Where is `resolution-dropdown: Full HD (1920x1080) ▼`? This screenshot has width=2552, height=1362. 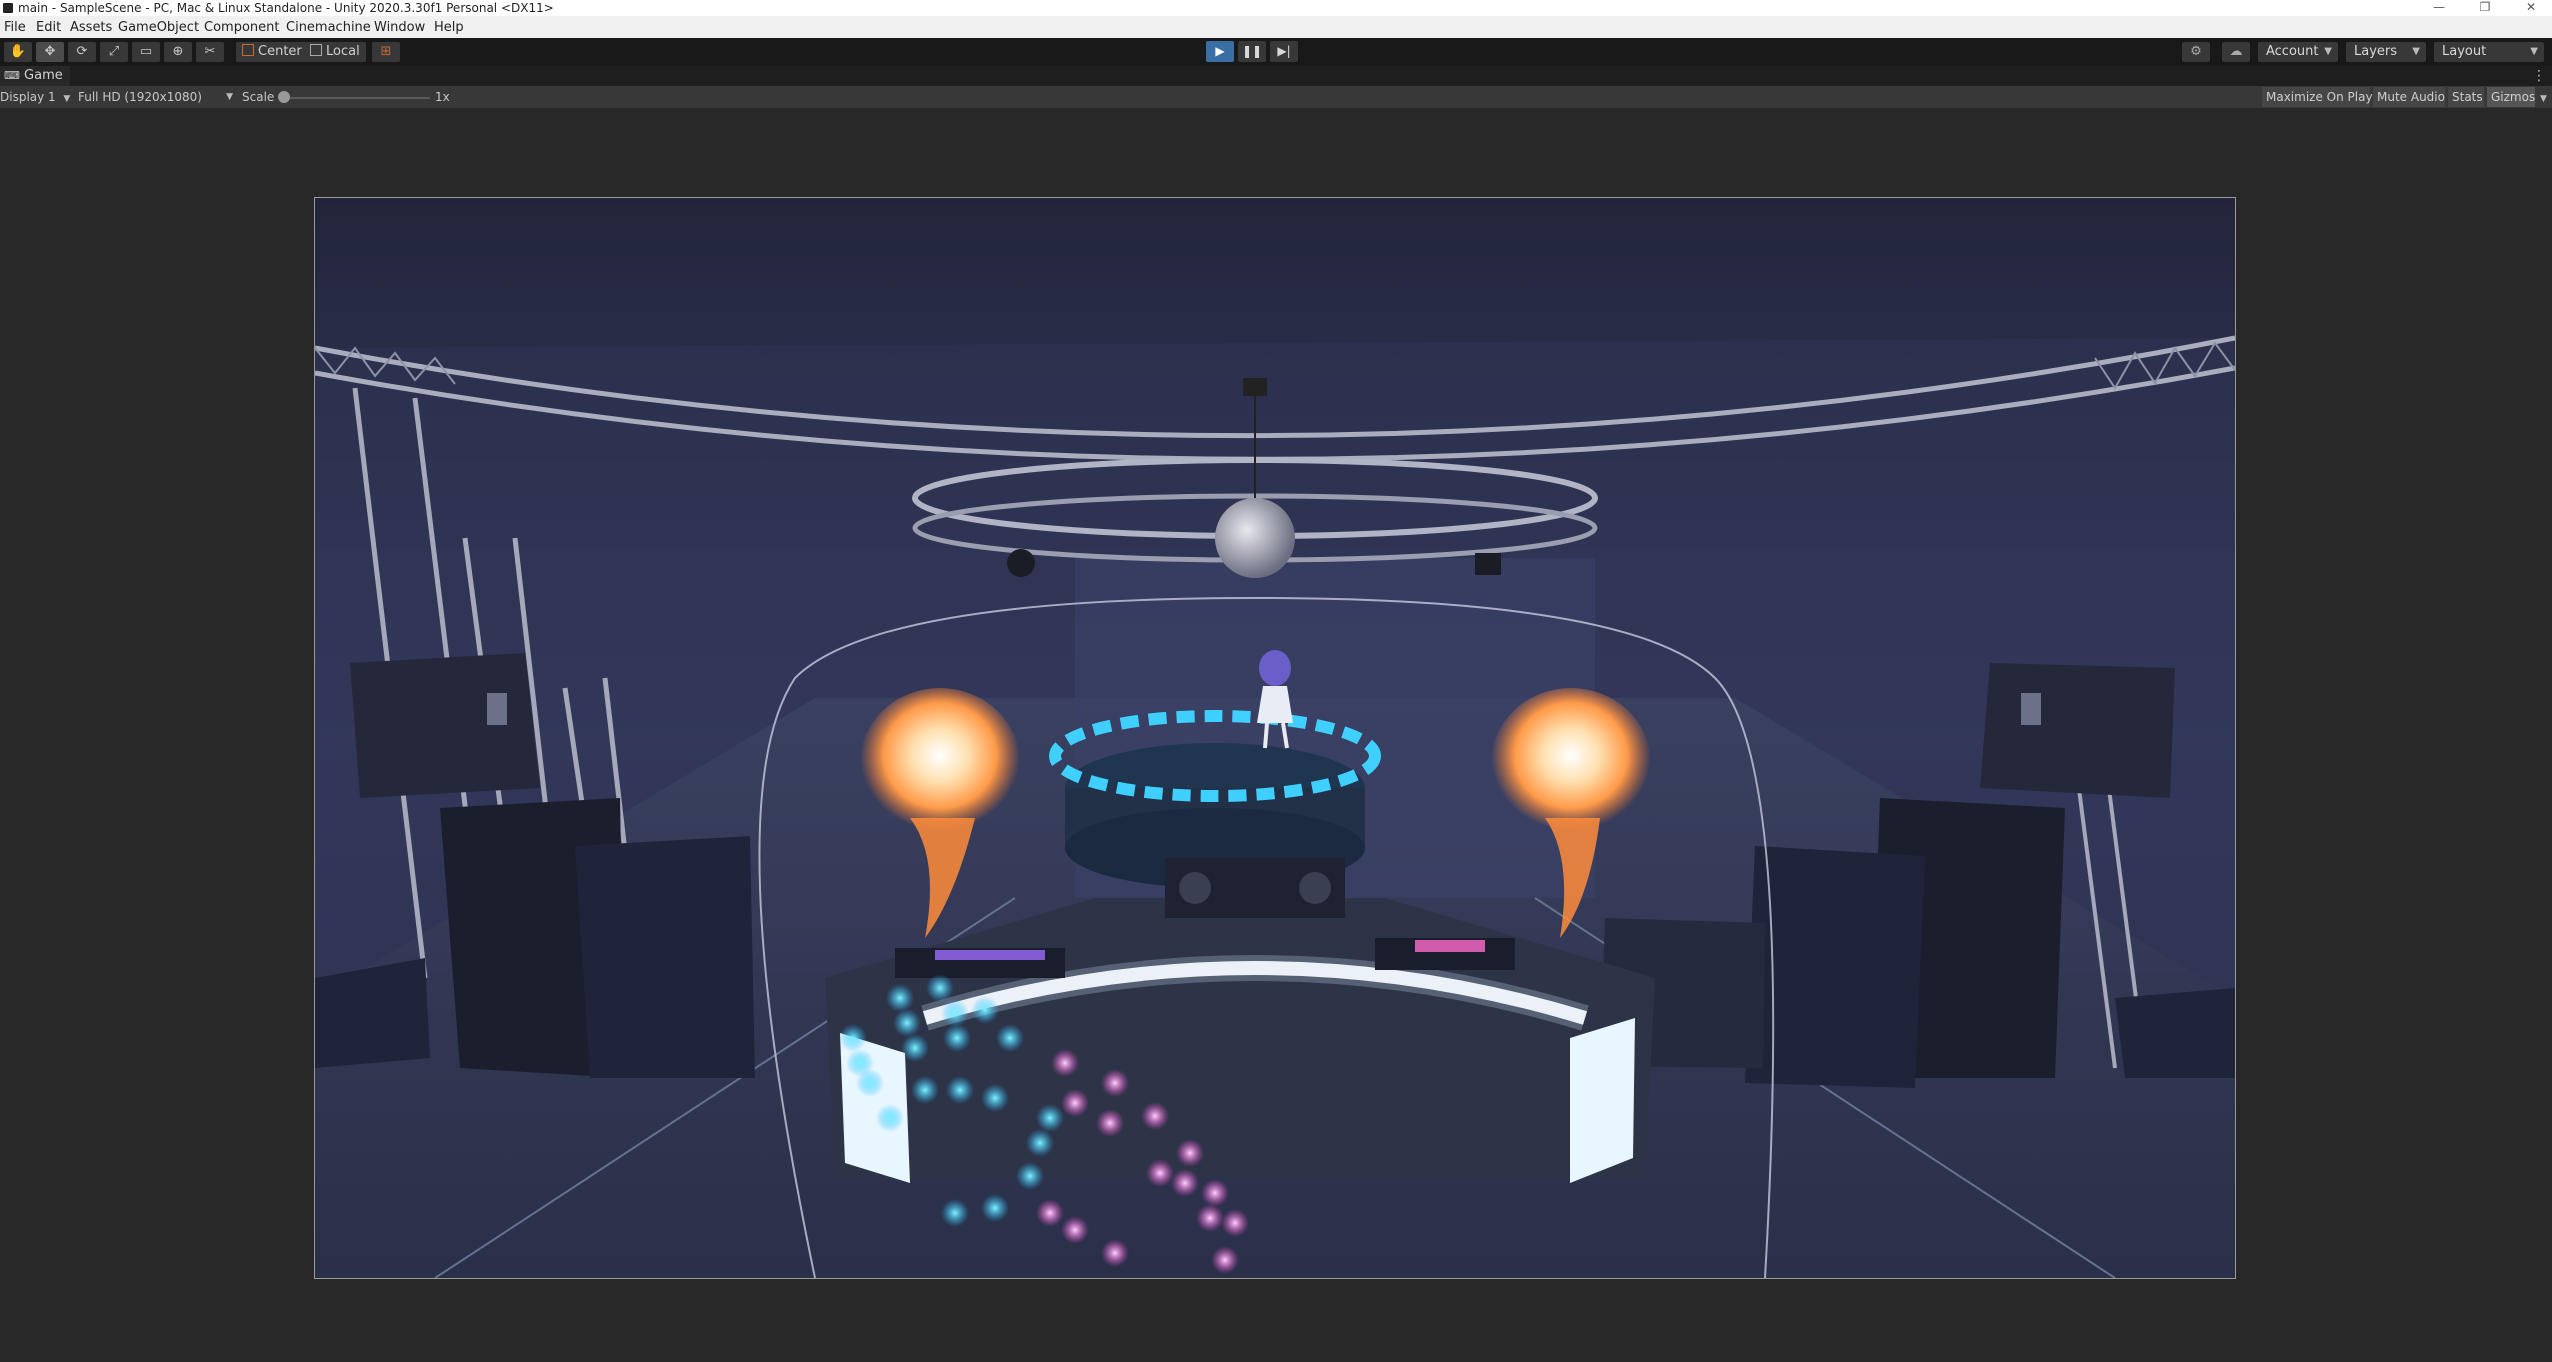
resolution-dropdown: Full HD (1920x1080) ▼ is located at coordinates (155, 97).